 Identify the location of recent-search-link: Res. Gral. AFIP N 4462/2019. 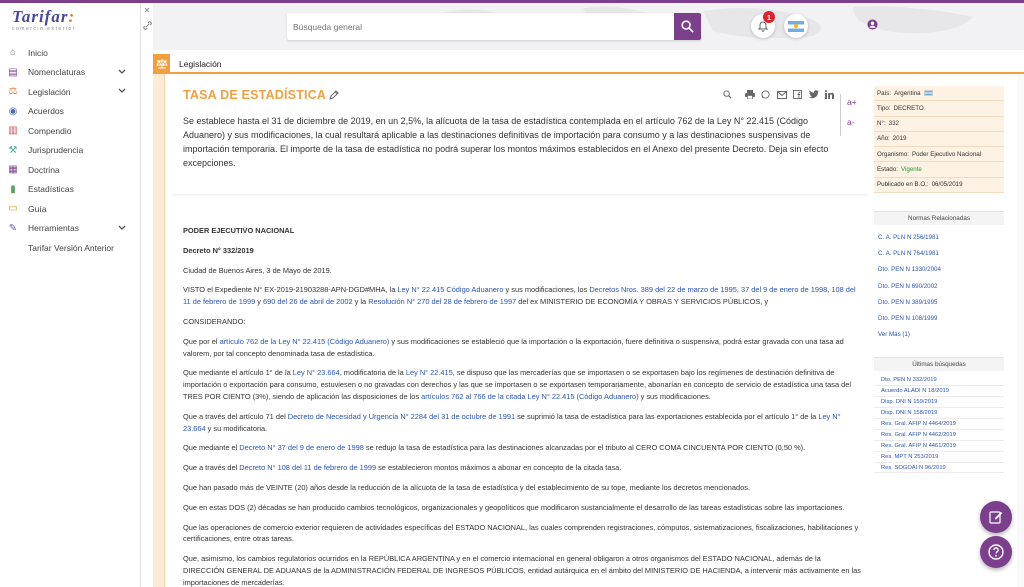
(939, 435).